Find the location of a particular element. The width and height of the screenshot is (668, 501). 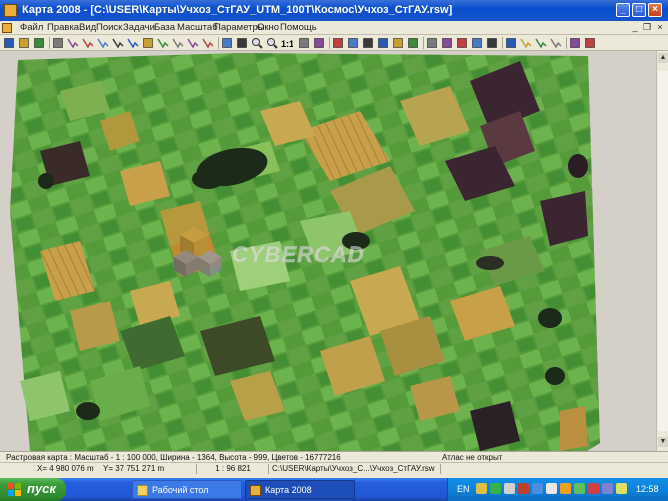

task-karta: Карта 2008 is located at coordinates (300, 489).